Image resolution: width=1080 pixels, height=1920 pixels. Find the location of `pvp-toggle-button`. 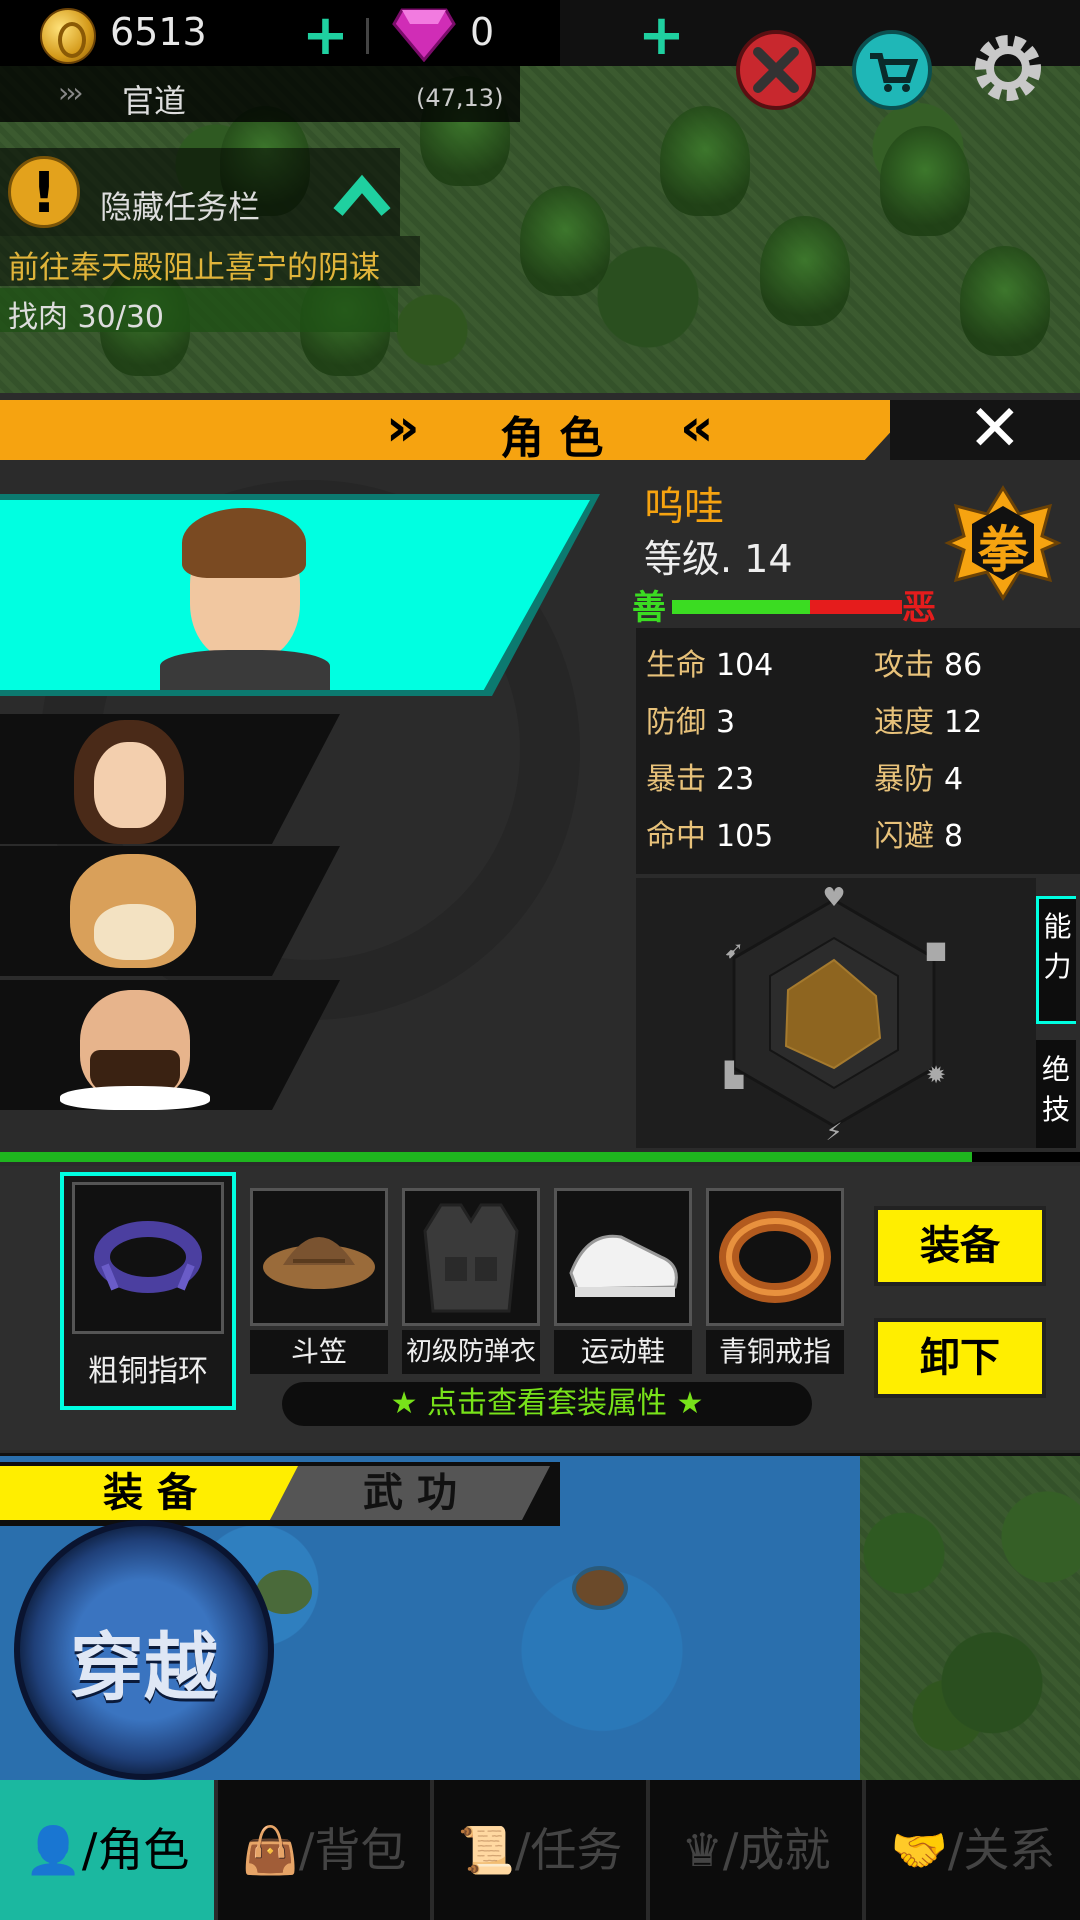

pvp-toggle-button is located at coordinates (776, 70).